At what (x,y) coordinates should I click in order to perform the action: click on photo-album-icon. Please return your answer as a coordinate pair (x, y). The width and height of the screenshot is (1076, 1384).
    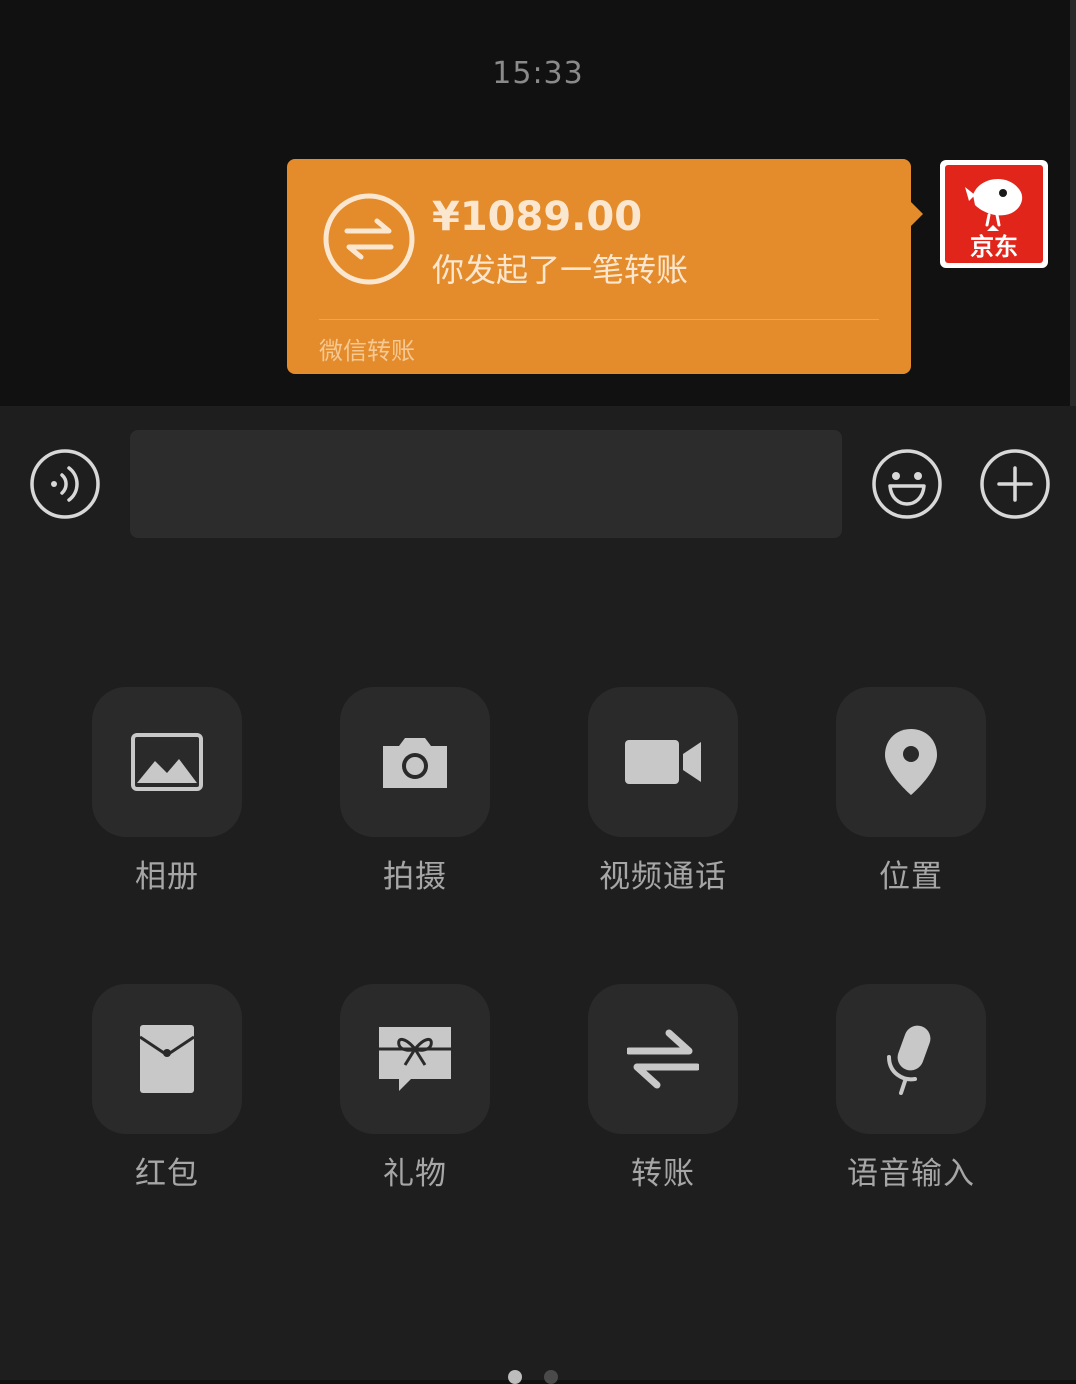
    Looking at the image, I should click on (167, 762).